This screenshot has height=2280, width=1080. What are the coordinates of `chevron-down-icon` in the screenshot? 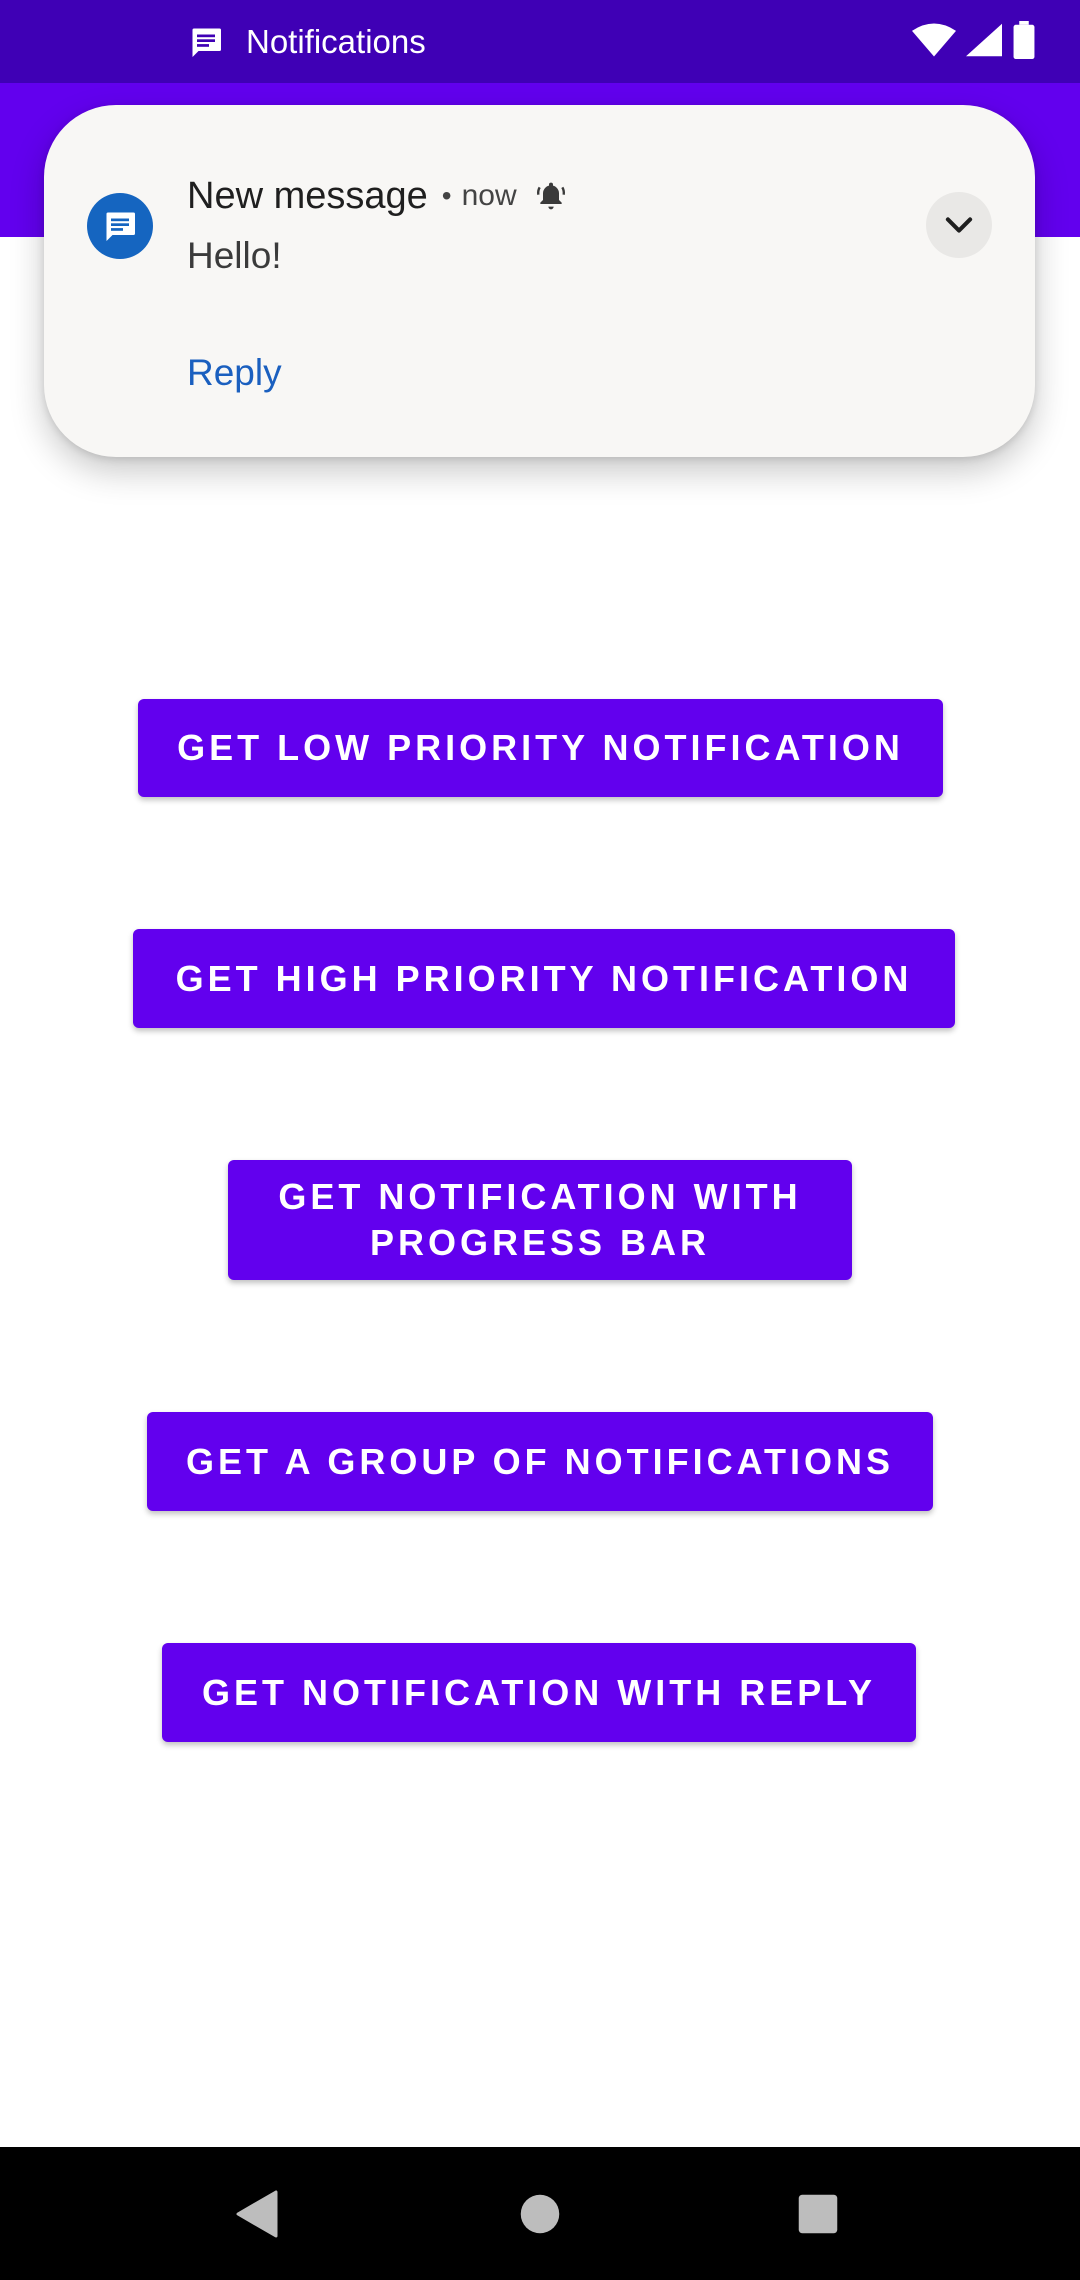 It's located at (959, 225).